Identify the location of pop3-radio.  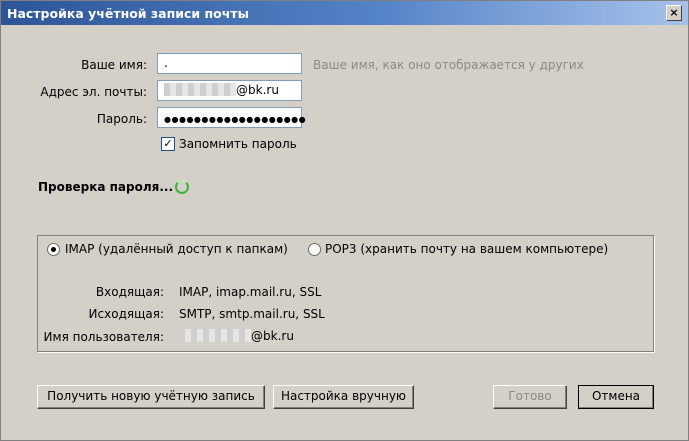
(314, 249).